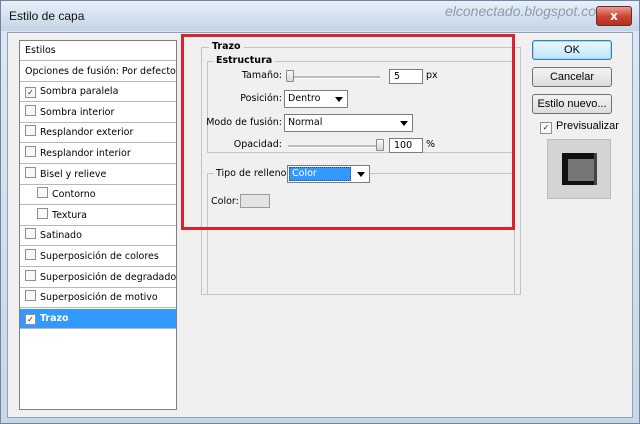 This screenshot has height=424, width=640. What do you see at coordinates (77, 112) in the screenshot?
I see `style-item-label: Sombra interior` at bounding box center [77, 112].